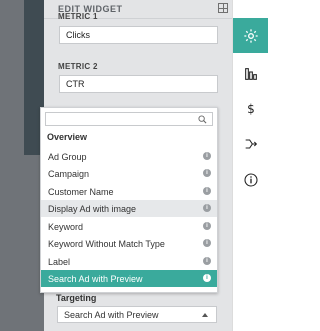  I want to click on dropdown-item-label: Keyword Without Match Type, so click(106, 244).